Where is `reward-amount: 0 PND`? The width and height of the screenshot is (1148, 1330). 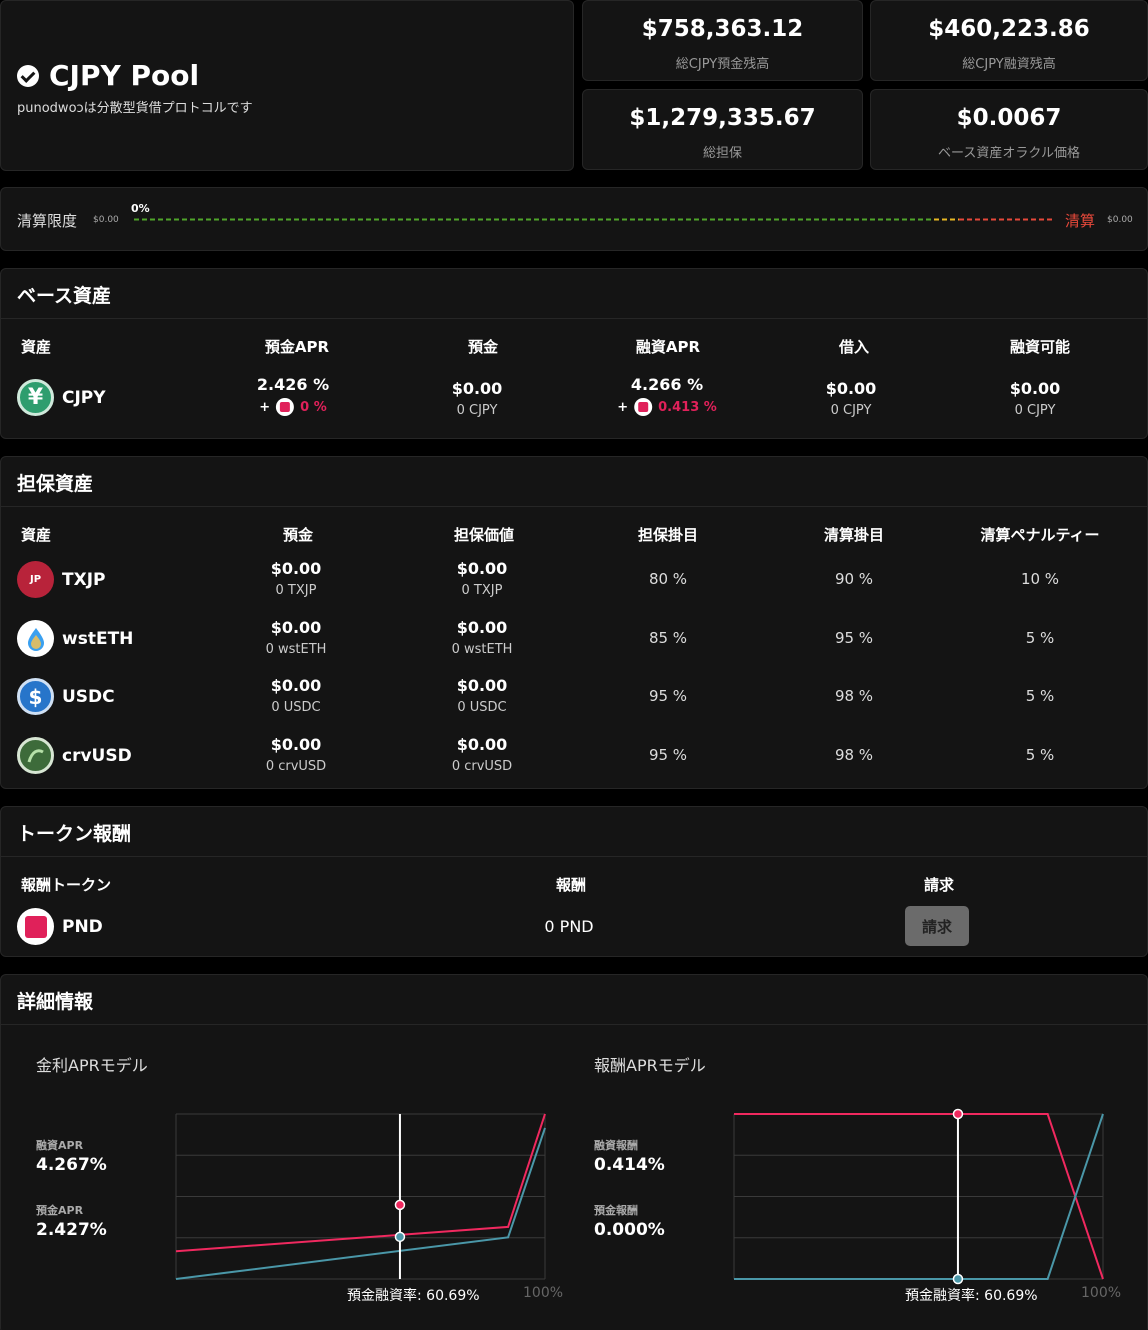
reward-amount: 0 PND is located at coordinates (569, 926).